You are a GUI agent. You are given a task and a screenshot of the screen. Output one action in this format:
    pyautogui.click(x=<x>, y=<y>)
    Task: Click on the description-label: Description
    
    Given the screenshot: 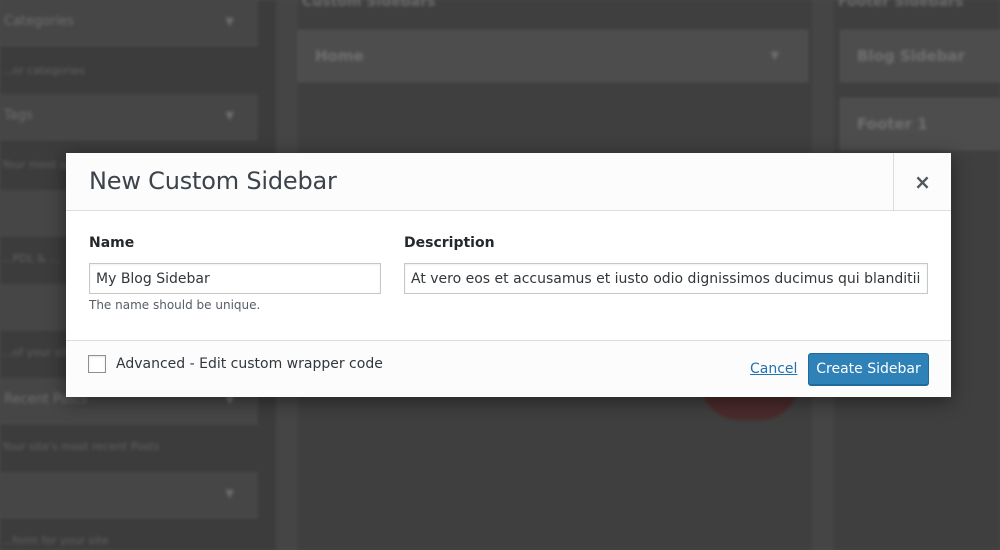 What is the action you would take?
    pyautogui.click(x=449, y=243)
    